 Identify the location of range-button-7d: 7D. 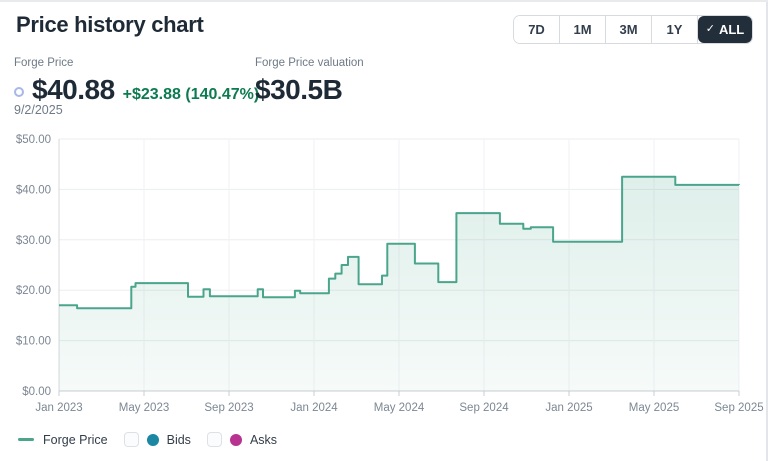
(537, 29).